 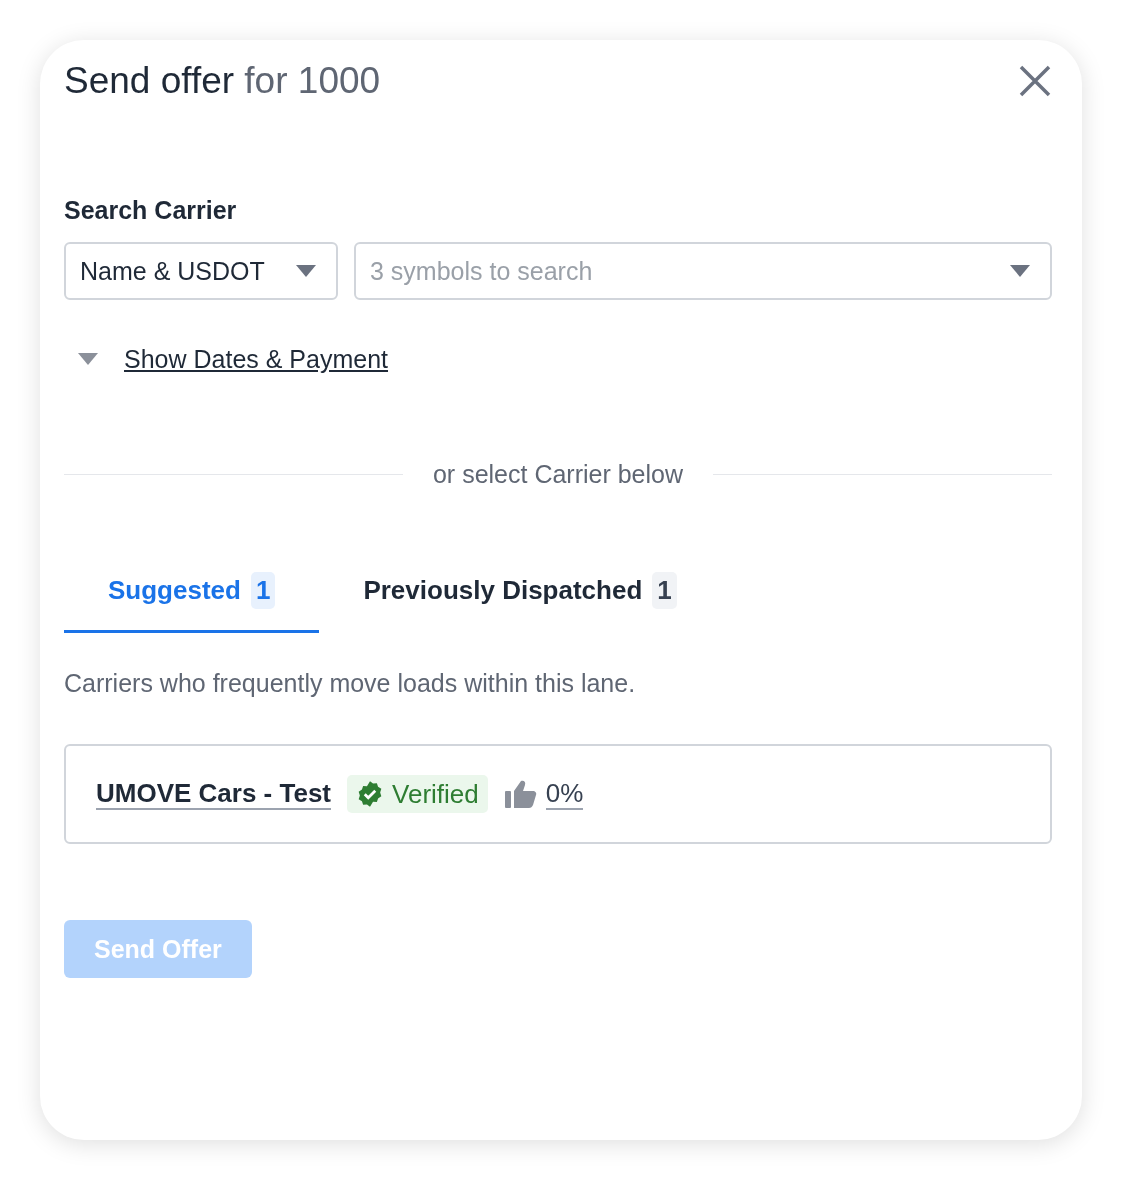 What do you see at coordinates (201, 271) in the screenshot?
I see `search-mode-dropdown: Name & USDOT` at bounding box center [201, 271].